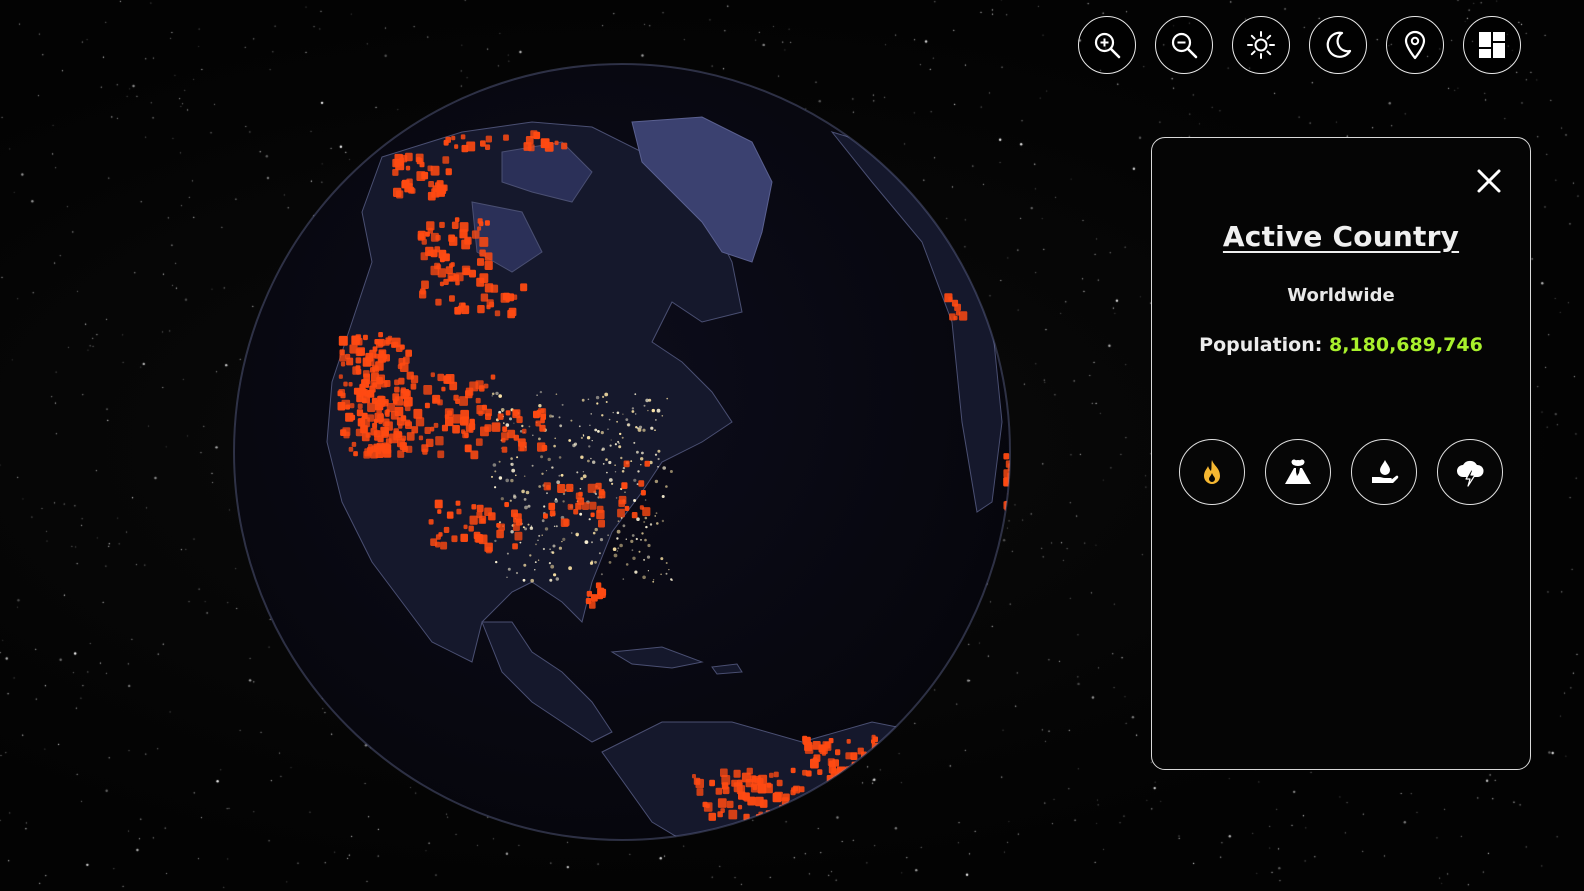 The image size is (1584, 891). What do you see at coordinates (1489, 181) in the screenshot?
I see `close-icon` at bounding box center [1489, 181].